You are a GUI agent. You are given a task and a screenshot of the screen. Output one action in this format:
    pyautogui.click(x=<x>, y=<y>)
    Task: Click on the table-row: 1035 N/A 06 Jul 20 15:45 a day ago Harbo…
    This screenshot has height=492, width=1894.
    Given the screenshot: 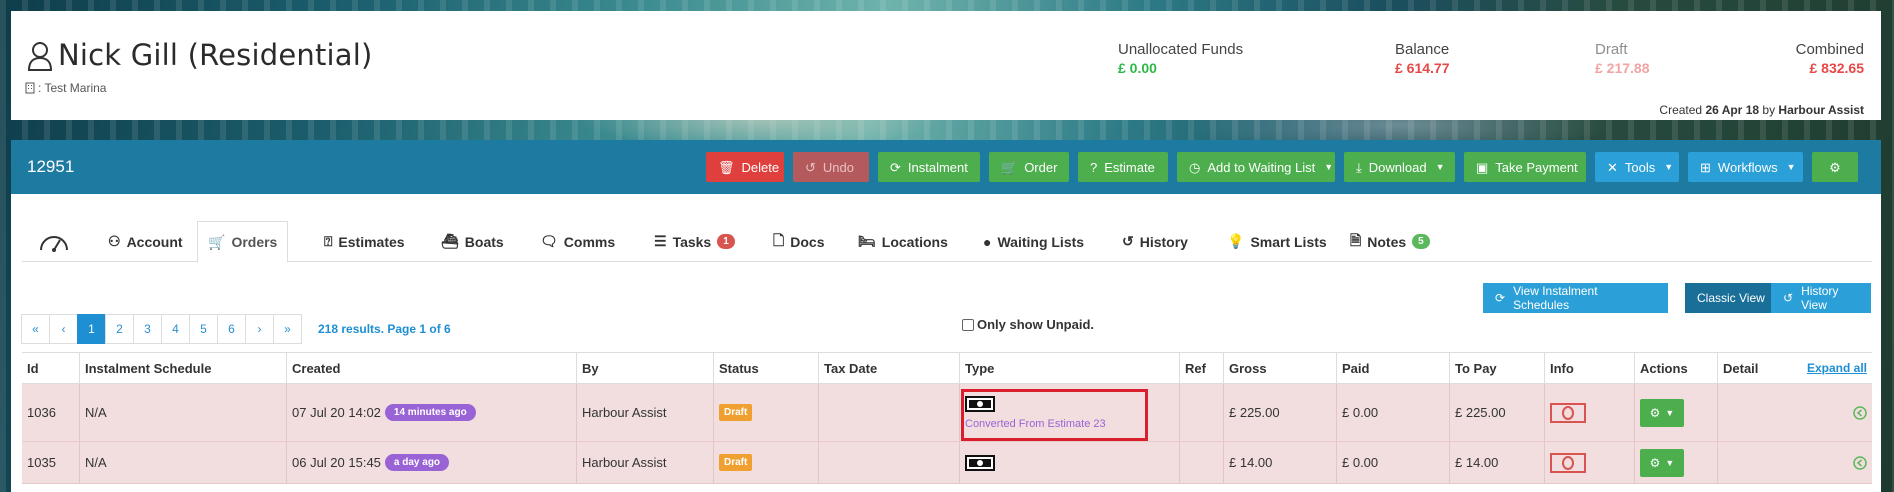 What is the action you would take?
    pyautogui.click(x=947, y=463)
    